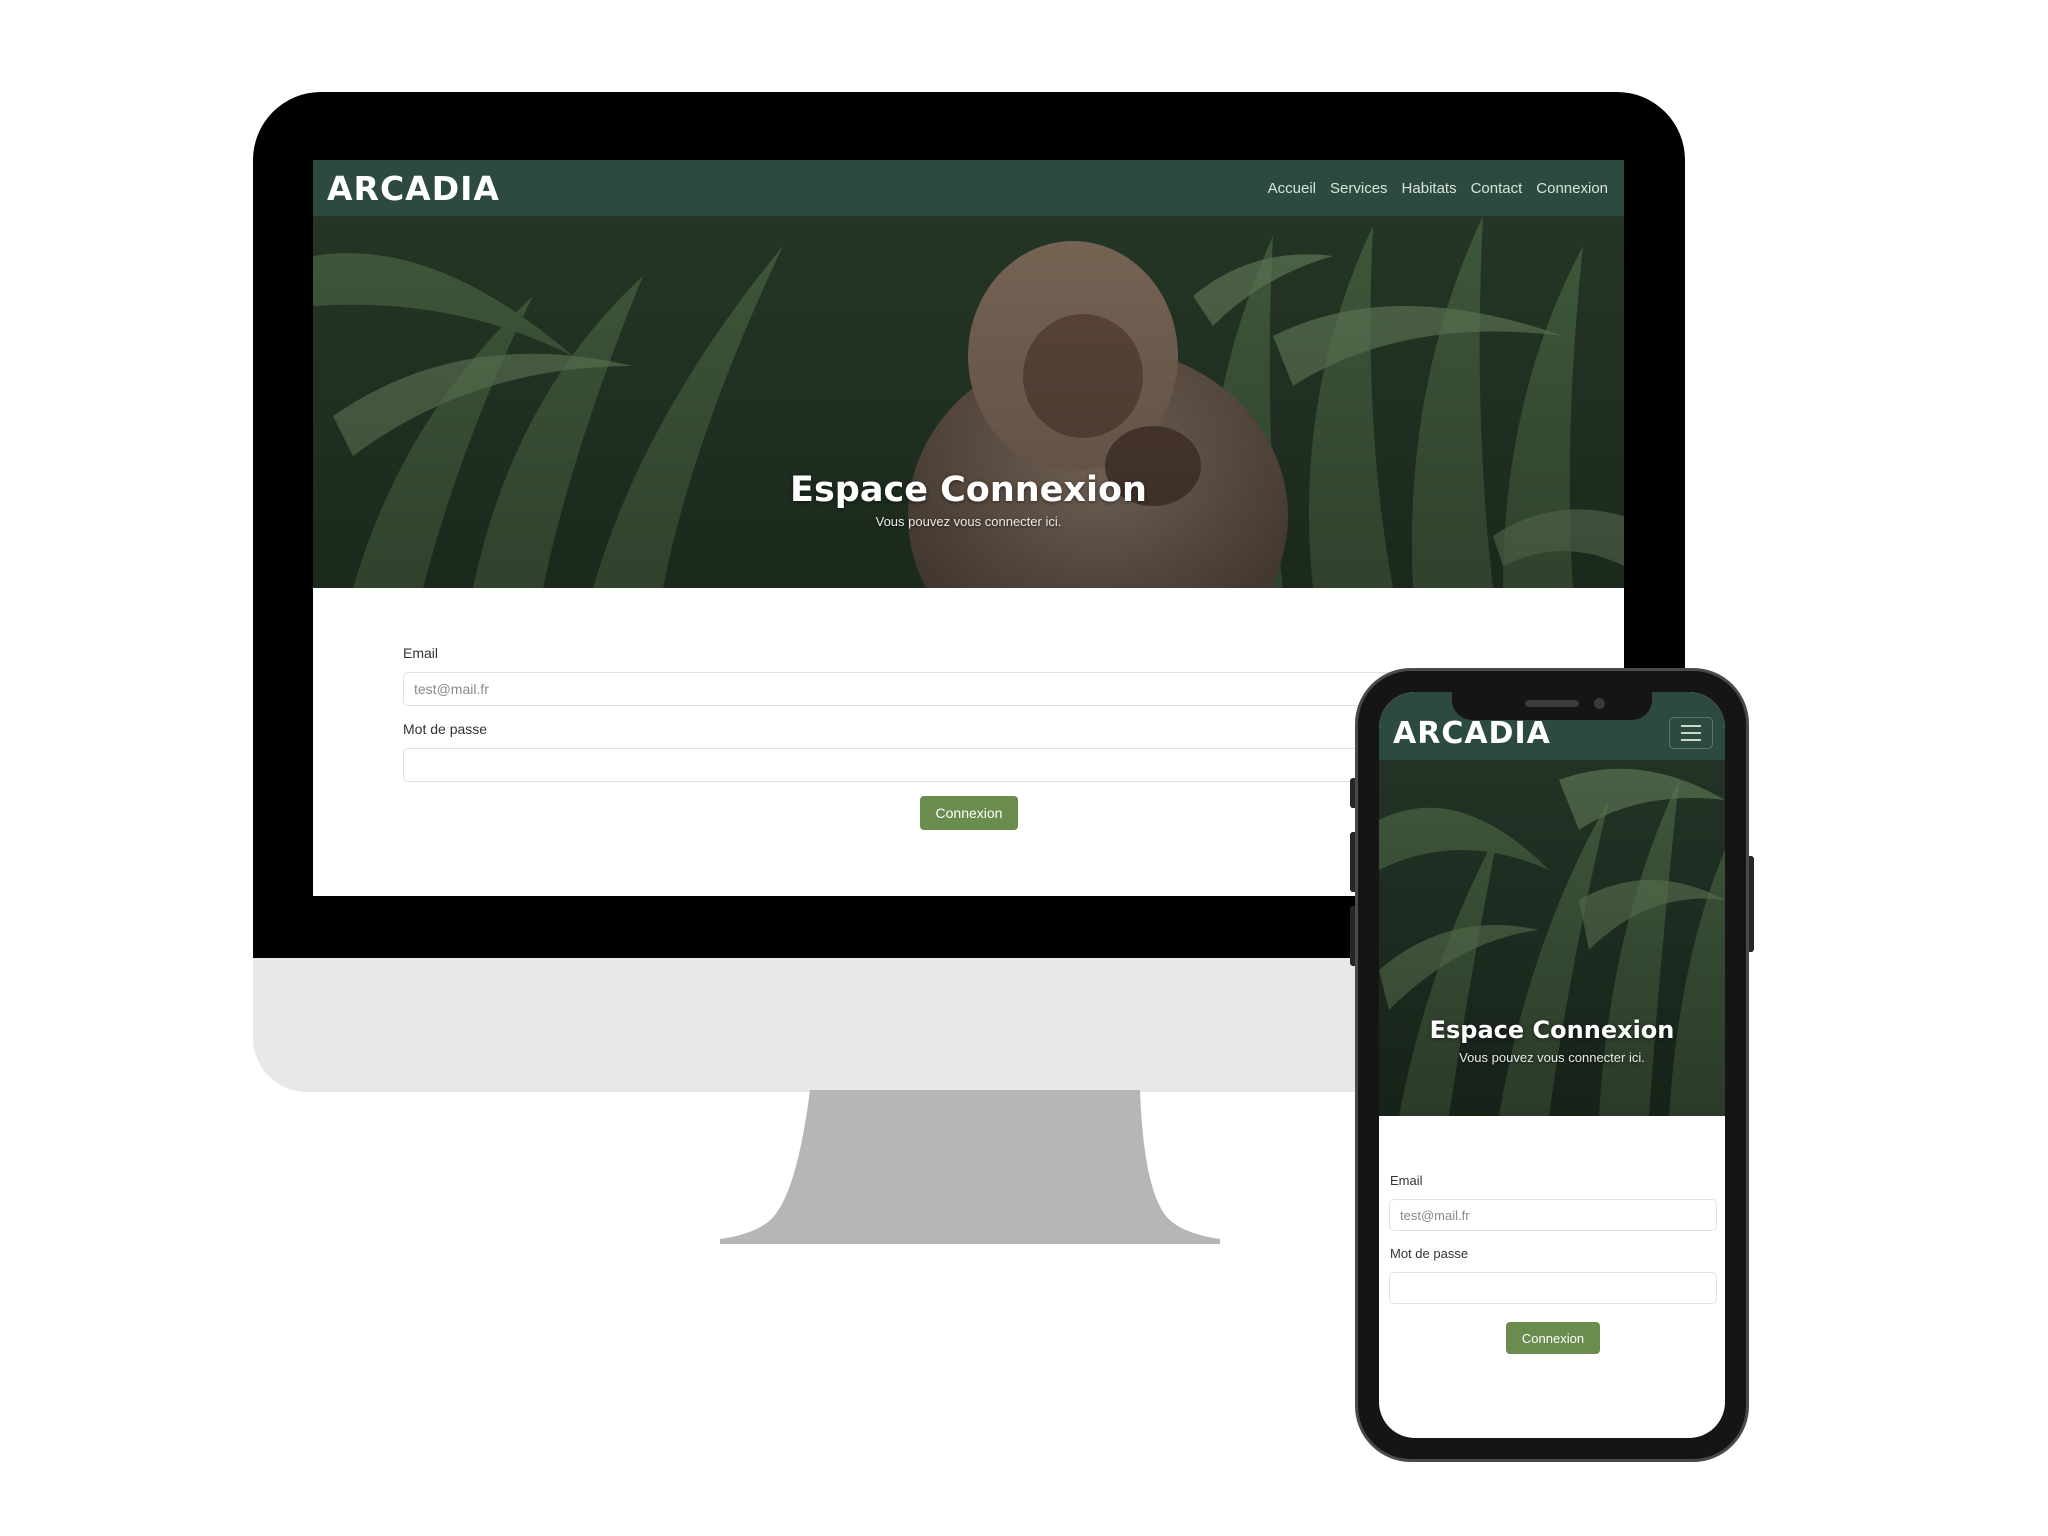 This screenshot has height=1536, width=2048. Describe the element at coordinates (1429, 1253) in the screenshot. I see `mobile-password-label: Mot de passe` at that location.